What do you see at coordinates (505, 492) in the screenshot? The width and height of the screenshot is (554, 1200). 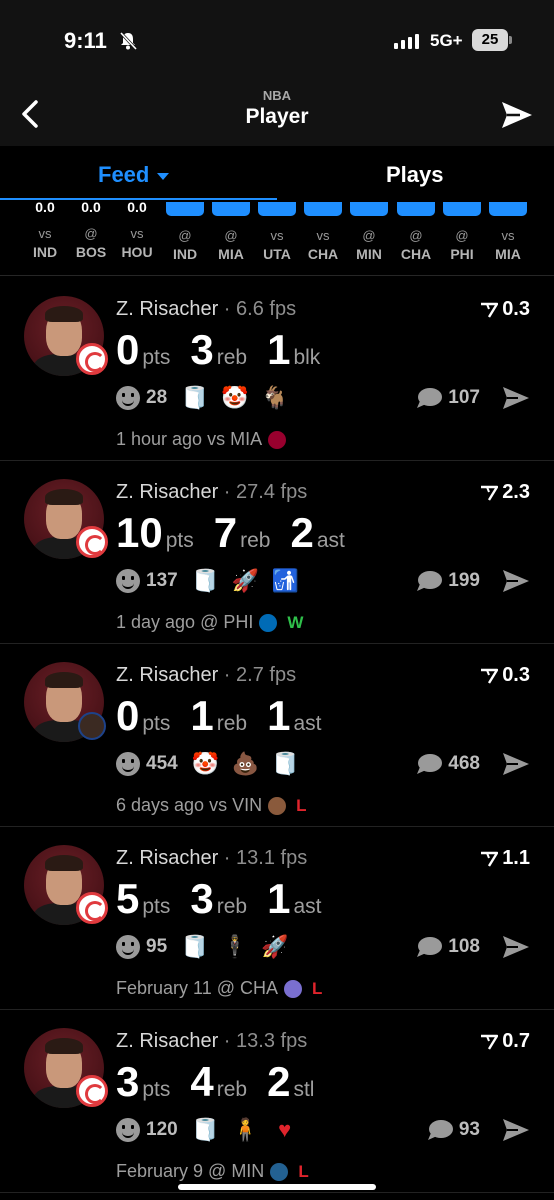 I see `vote-score: 2.3` at bounding box center [505, 492].